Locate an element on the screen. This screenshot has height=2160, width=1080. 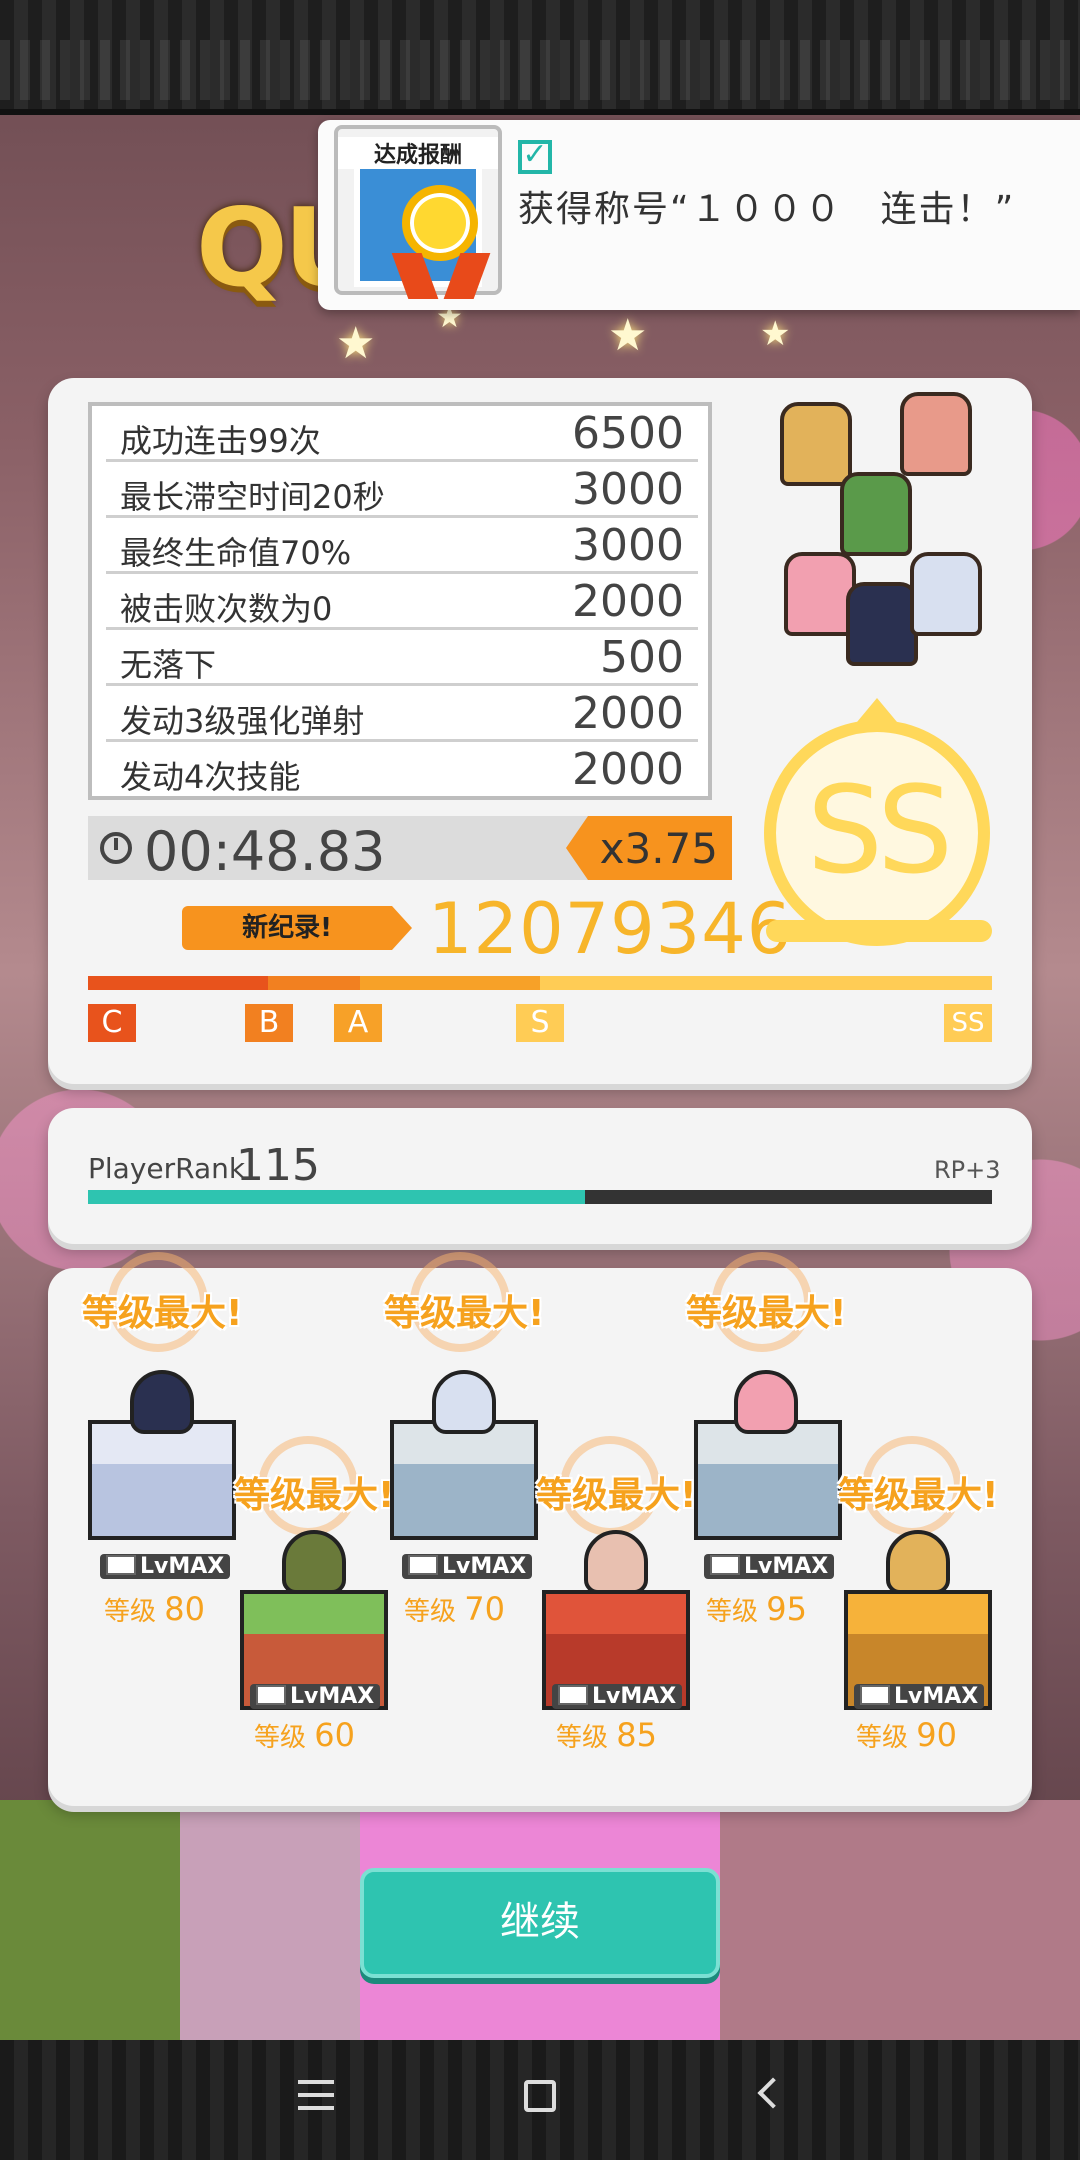
unit-level: 等级 95 is located at coordinates (756, 1609).